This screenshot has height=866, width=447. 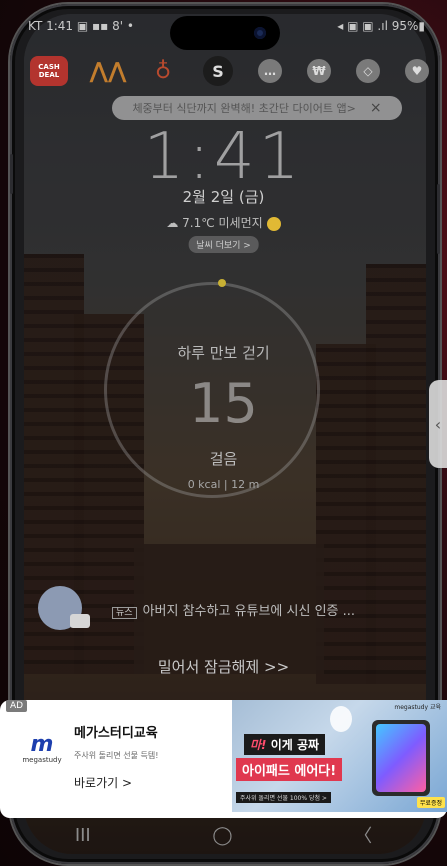 I want to click on pill-app-icon: ◇, so click(x=368, y=71).